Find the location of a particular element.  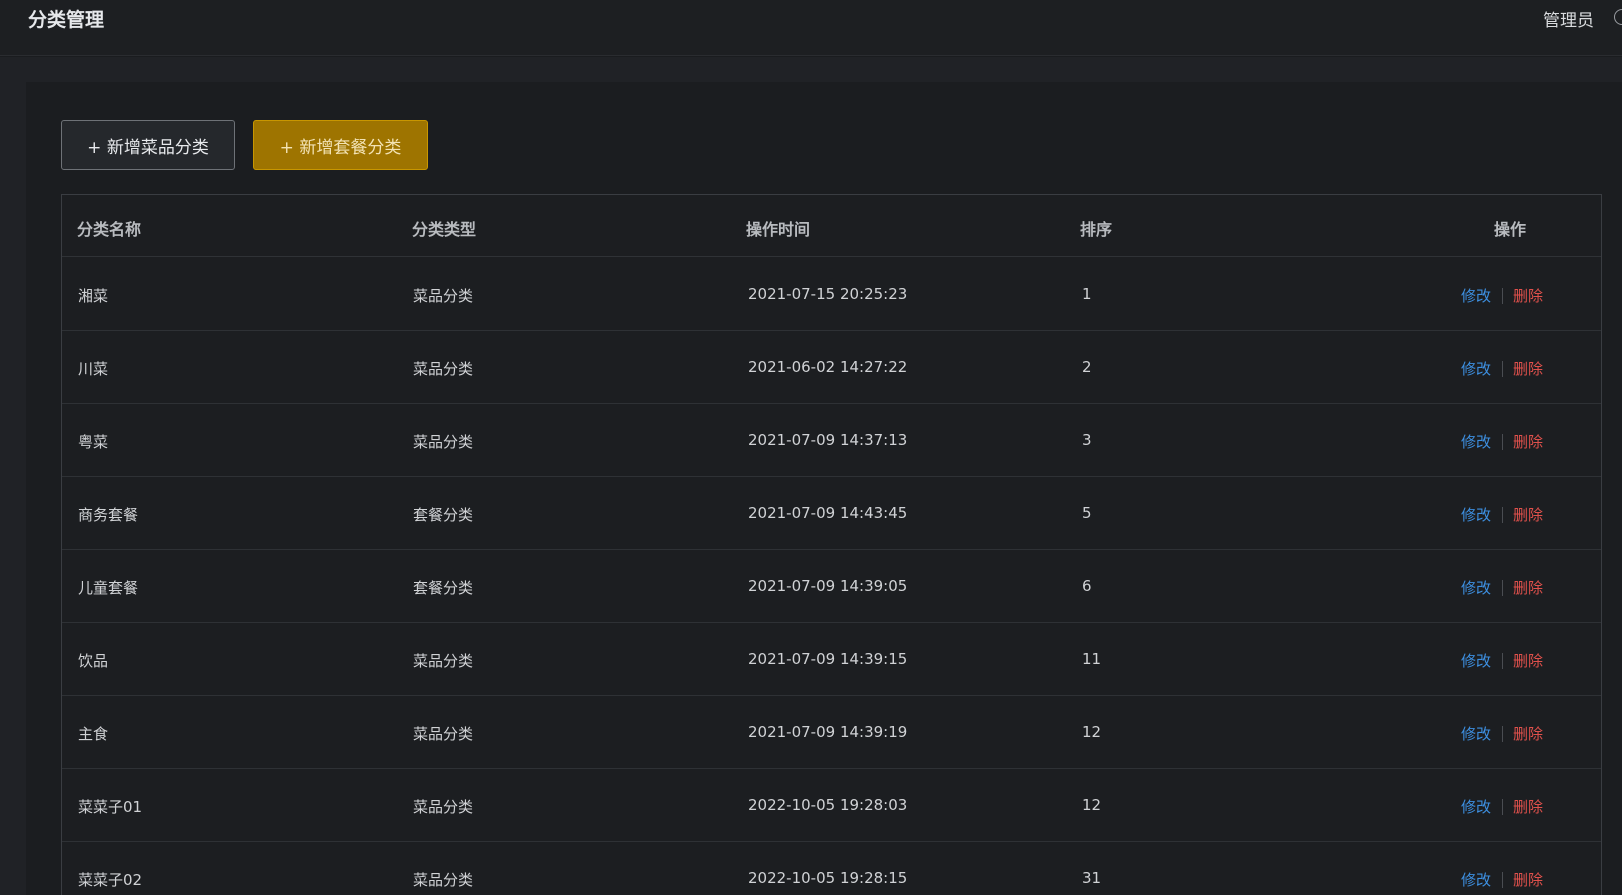

operation-time: 2022-10-05 19:28:03 is located at coordinates (828, 805).